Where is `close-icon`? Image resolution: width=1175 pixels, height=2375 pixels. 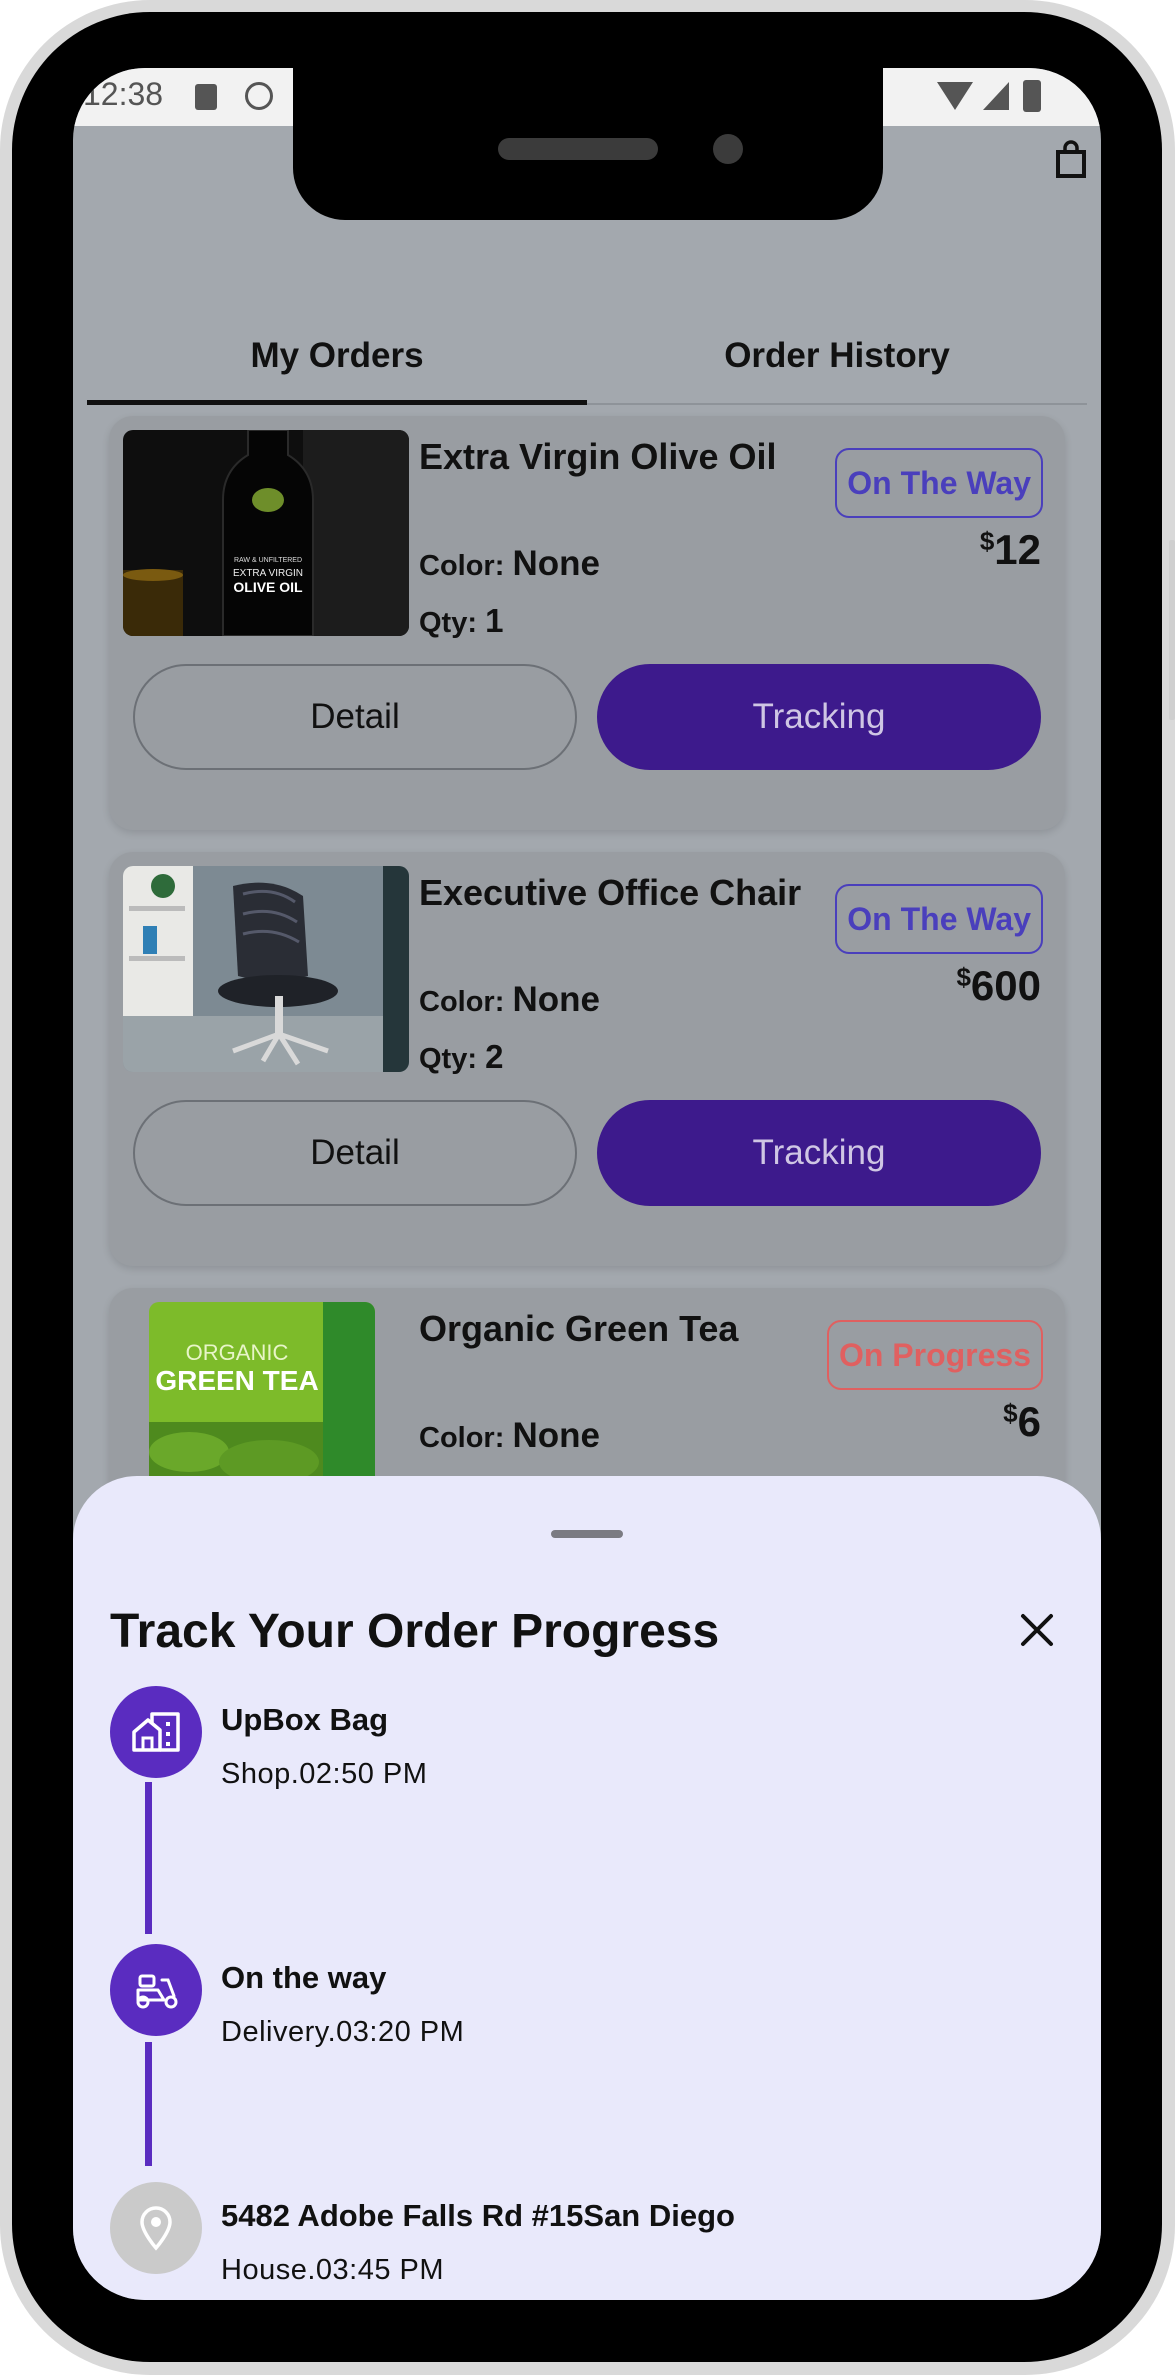 close-icon is located at coordinates (1037, 1630).